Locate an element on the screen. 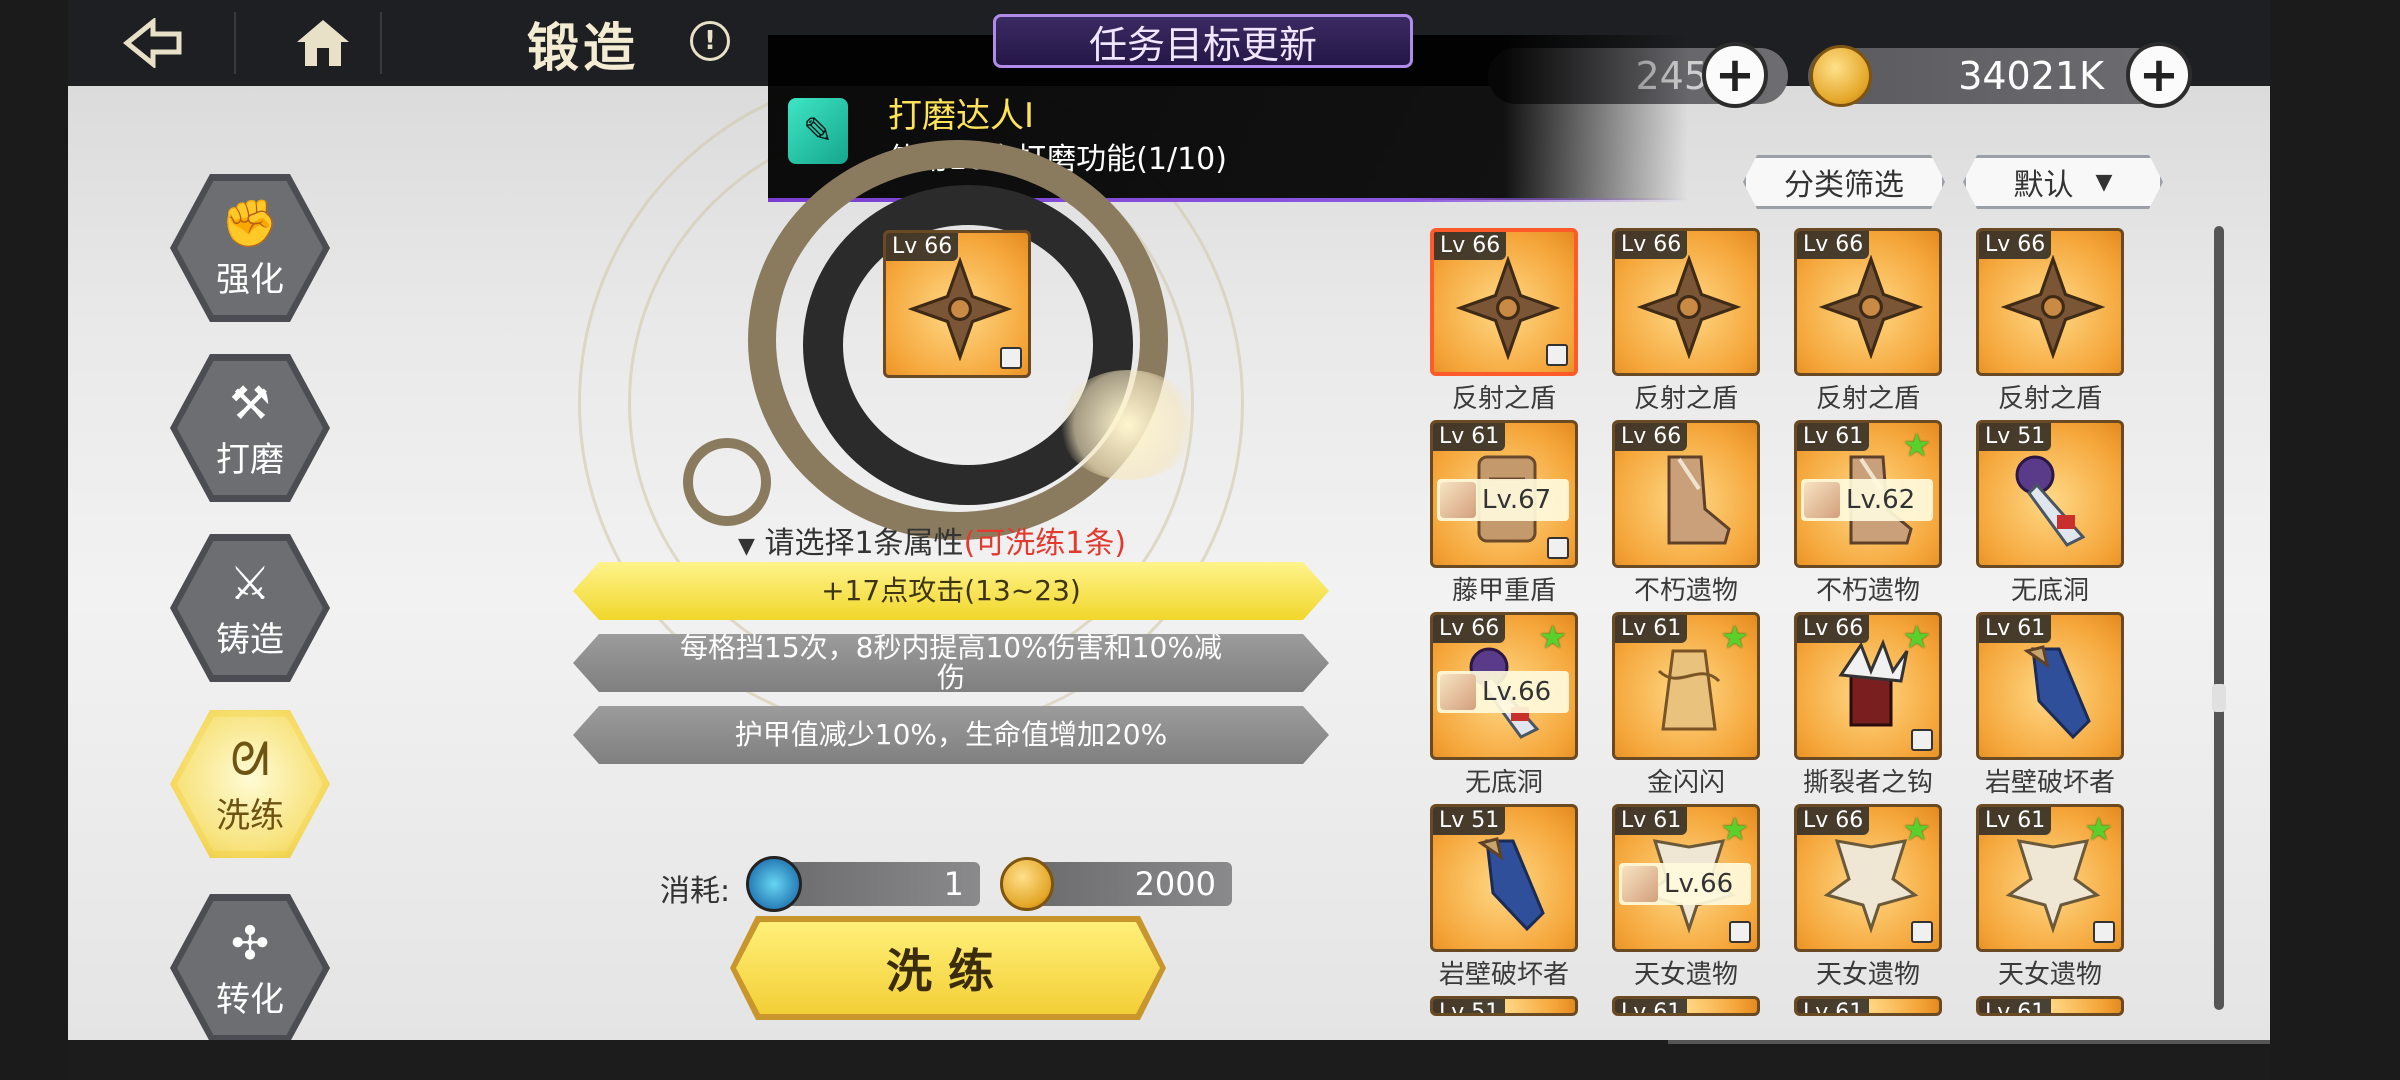 The image size is (2400, 1080). sidebar-item-enhance: ✊ 强化 is located at coordinates (250, 248).